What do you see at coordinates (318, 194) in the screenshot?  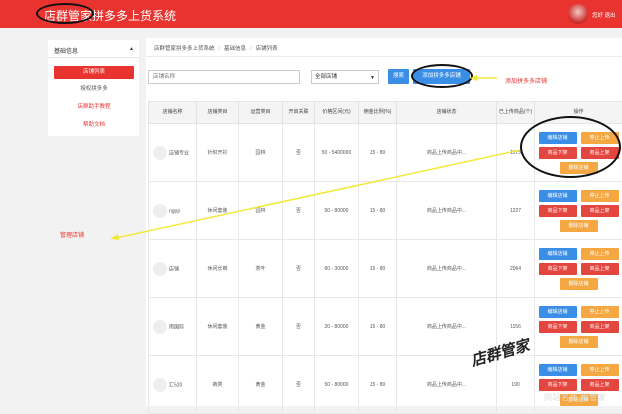 I see `annotation-arrow-manage` at bounding box center [318, 194].